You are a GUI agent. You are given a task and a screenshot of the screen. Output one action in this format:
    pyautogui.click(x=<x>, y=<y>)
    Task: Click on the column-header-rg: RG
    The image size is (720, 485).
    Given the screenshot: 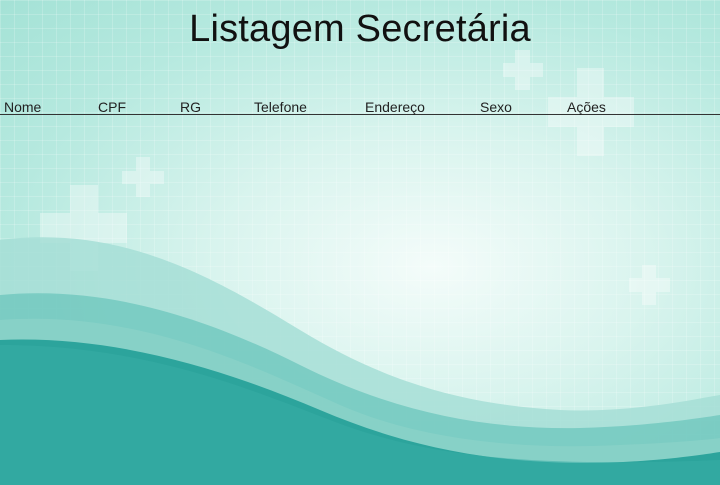 What is the action you would take?
    pyautogui.click(x=190, y=107)
    